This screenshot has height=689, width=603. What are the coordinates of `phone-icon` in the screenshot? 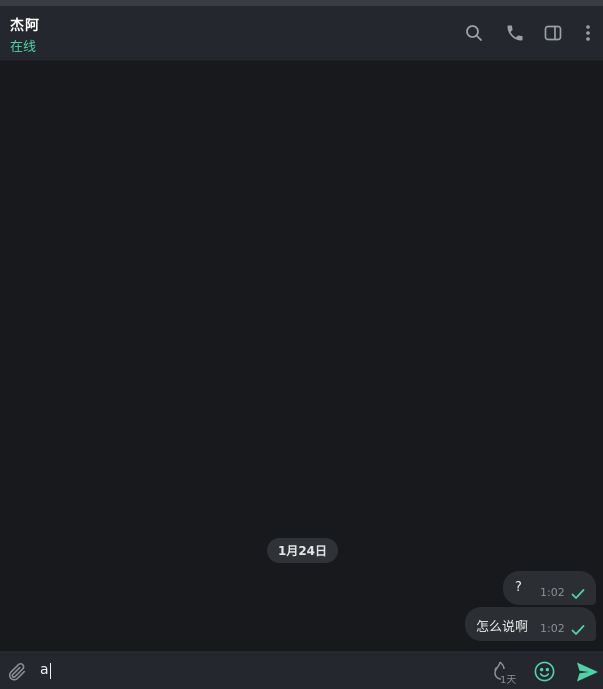 It's located at (515, 33).